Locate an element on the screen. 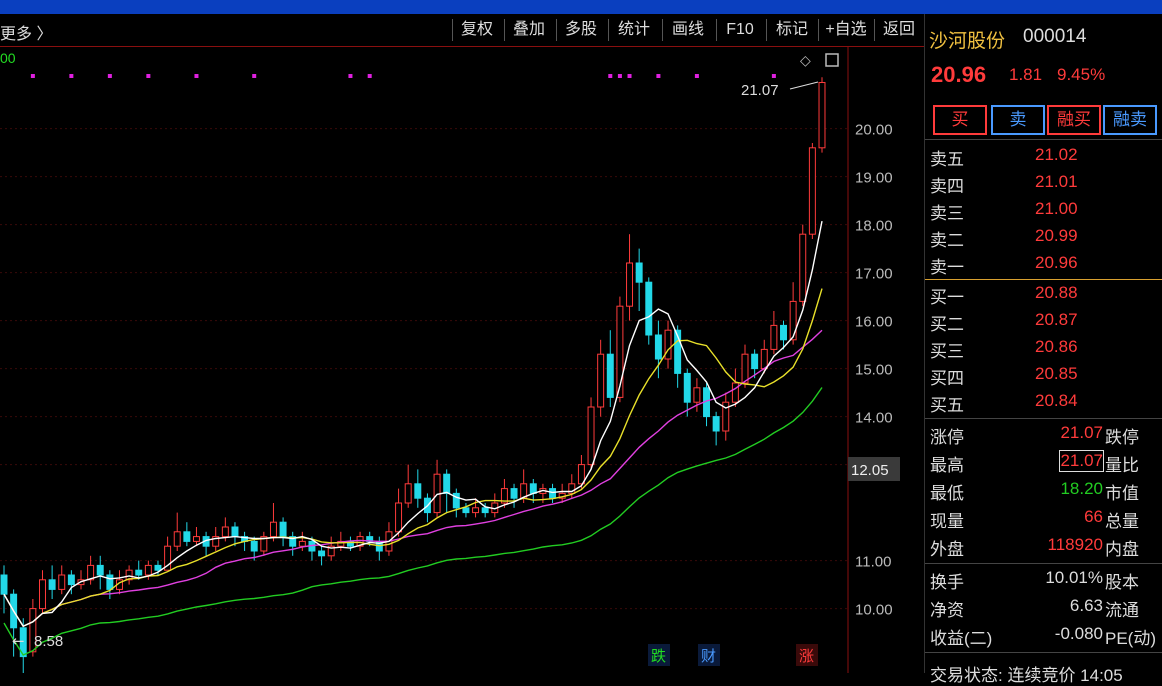  bid-row: 买四 20.85 is located at coordinates (1043, 375).